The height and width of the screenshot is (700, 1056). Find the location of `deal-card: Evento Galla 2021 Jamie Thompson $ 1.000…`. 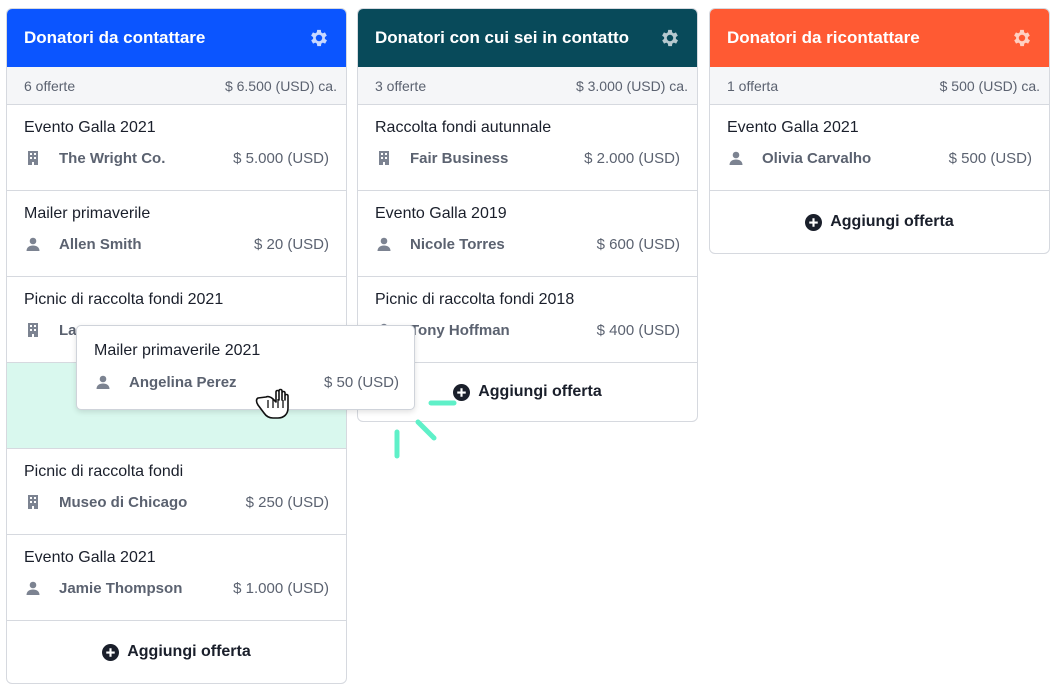

deal-card: Evento Galla 2021 Jamie Thompson $ 1.000… is located at coordinates (176, 578).